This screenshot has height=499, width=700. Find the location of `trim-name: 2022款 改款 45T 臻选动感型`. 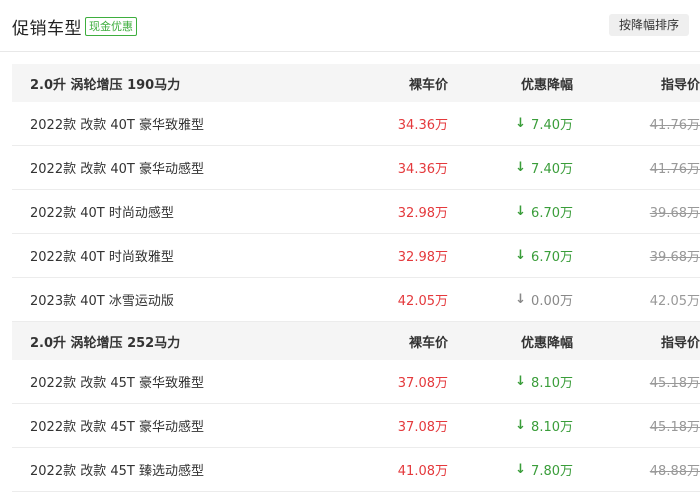

trim-name: 2022款 改款 45T 臻选动感型 is located at coordinates (117, 469).